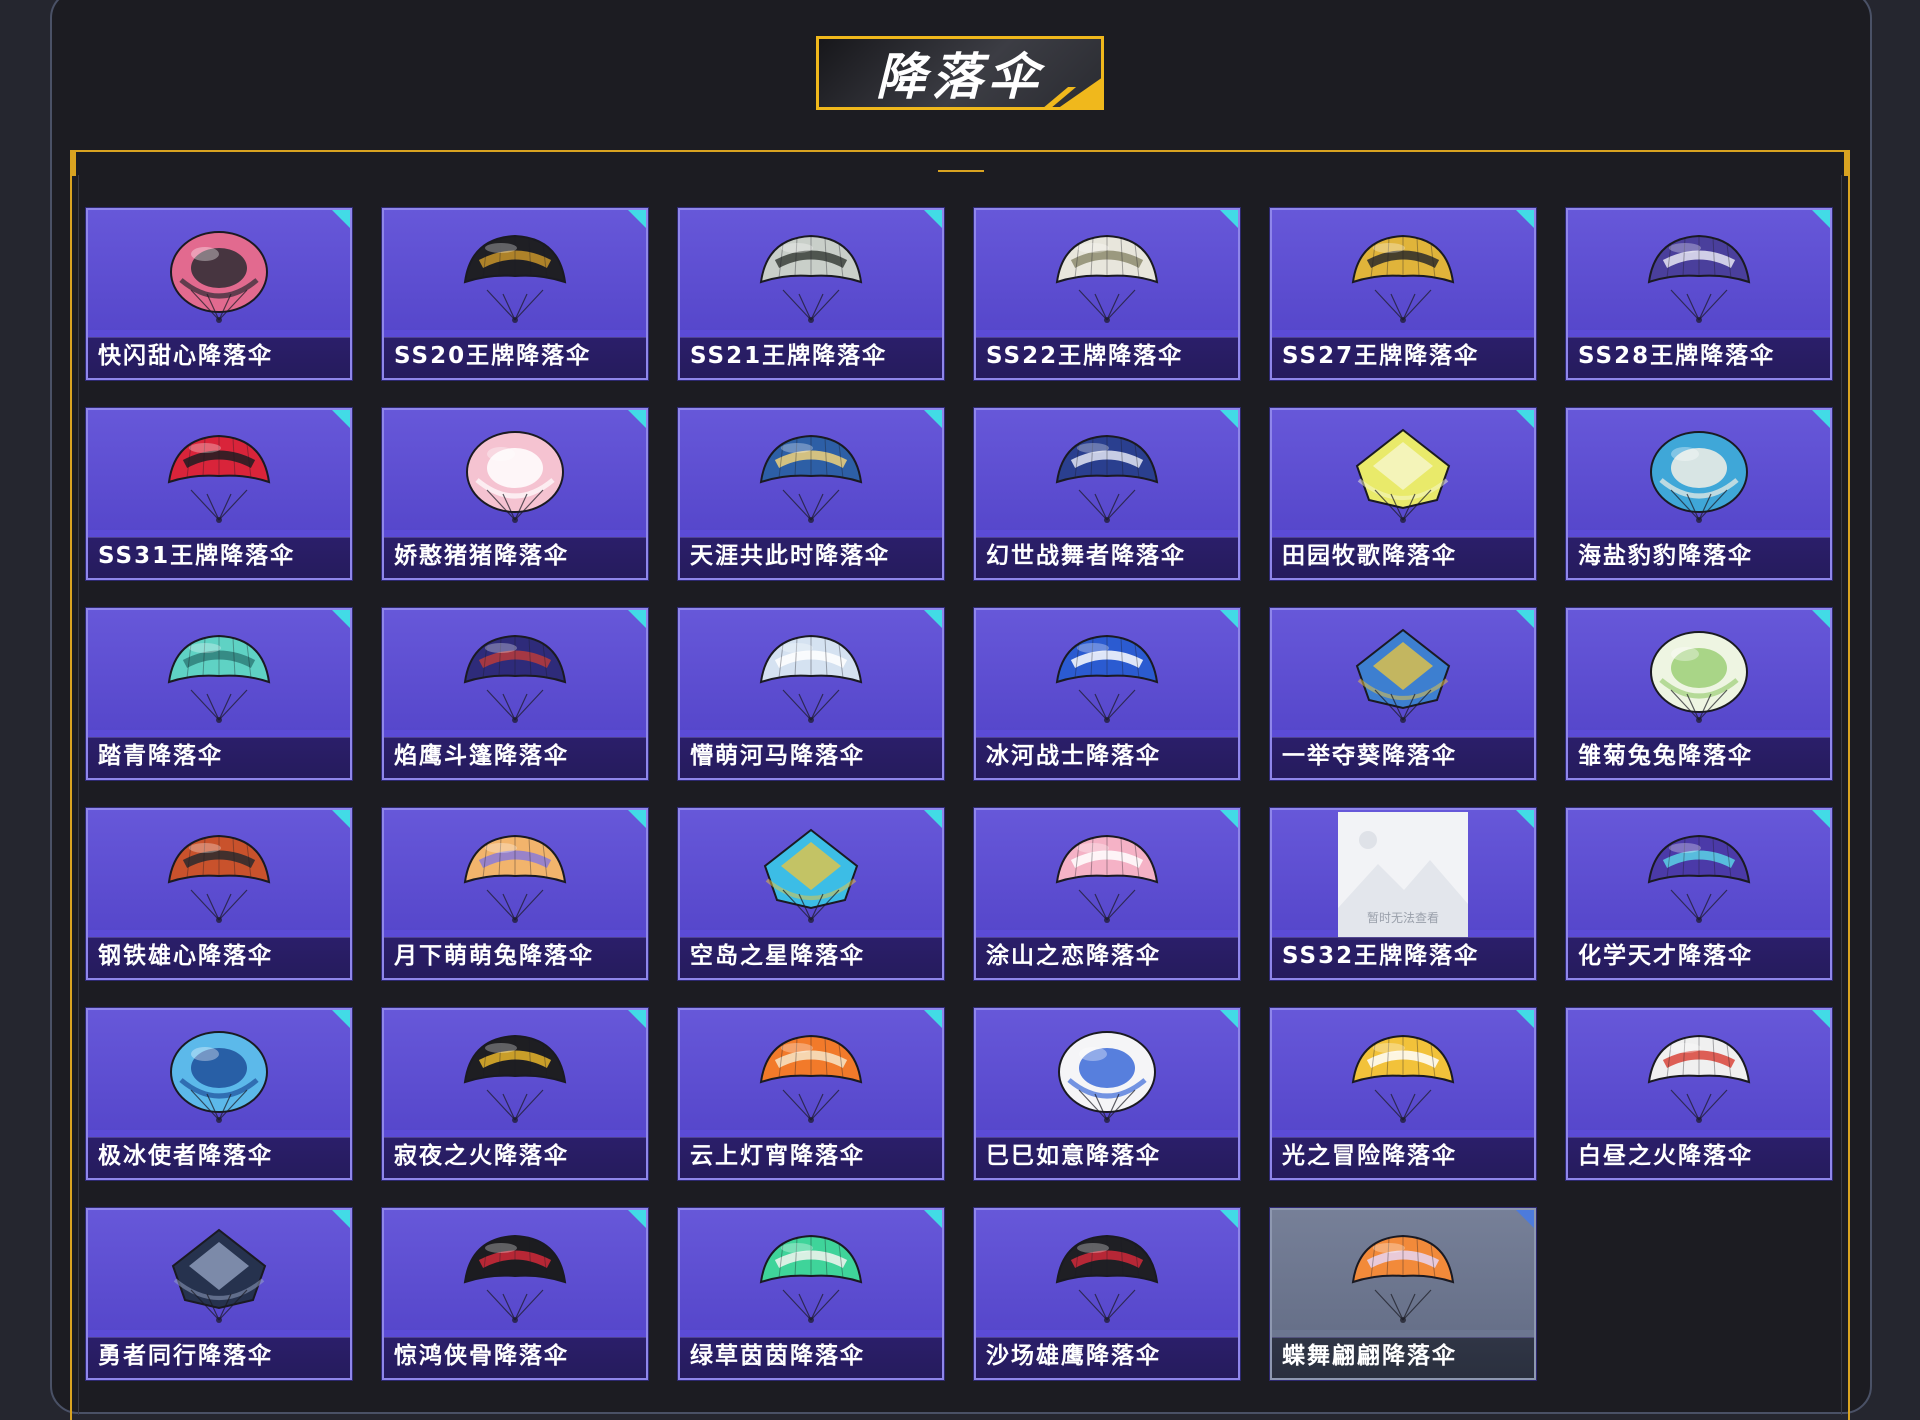 Image resolution: width=1920 pixels, height=1420 pixels. I want to click on parachute-name: 化学天才降落伞, so click(1665, 956).